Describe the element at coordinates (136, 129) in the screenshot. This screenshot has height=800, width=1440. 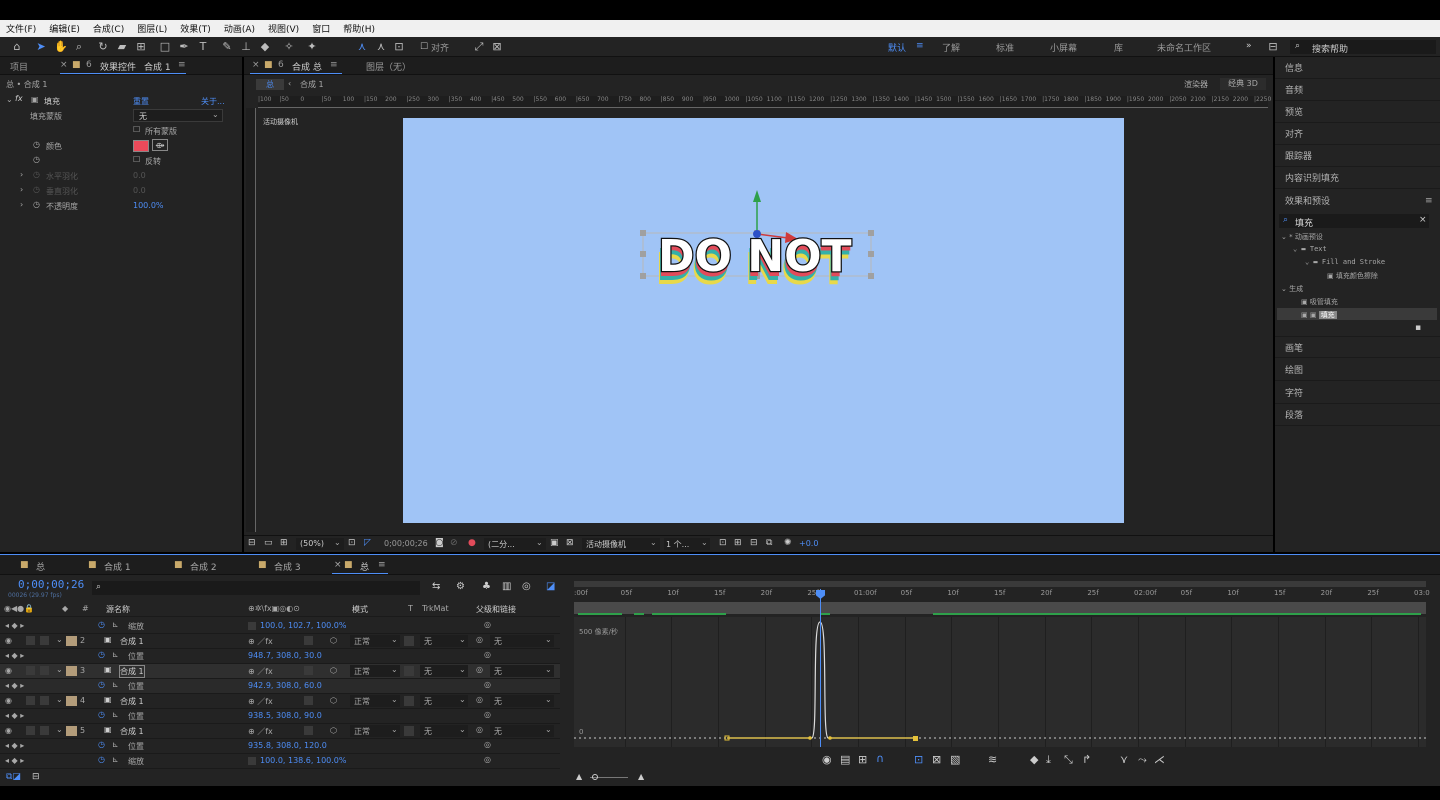
I see `all-masks-checkbox-icon: ☐` at that location.